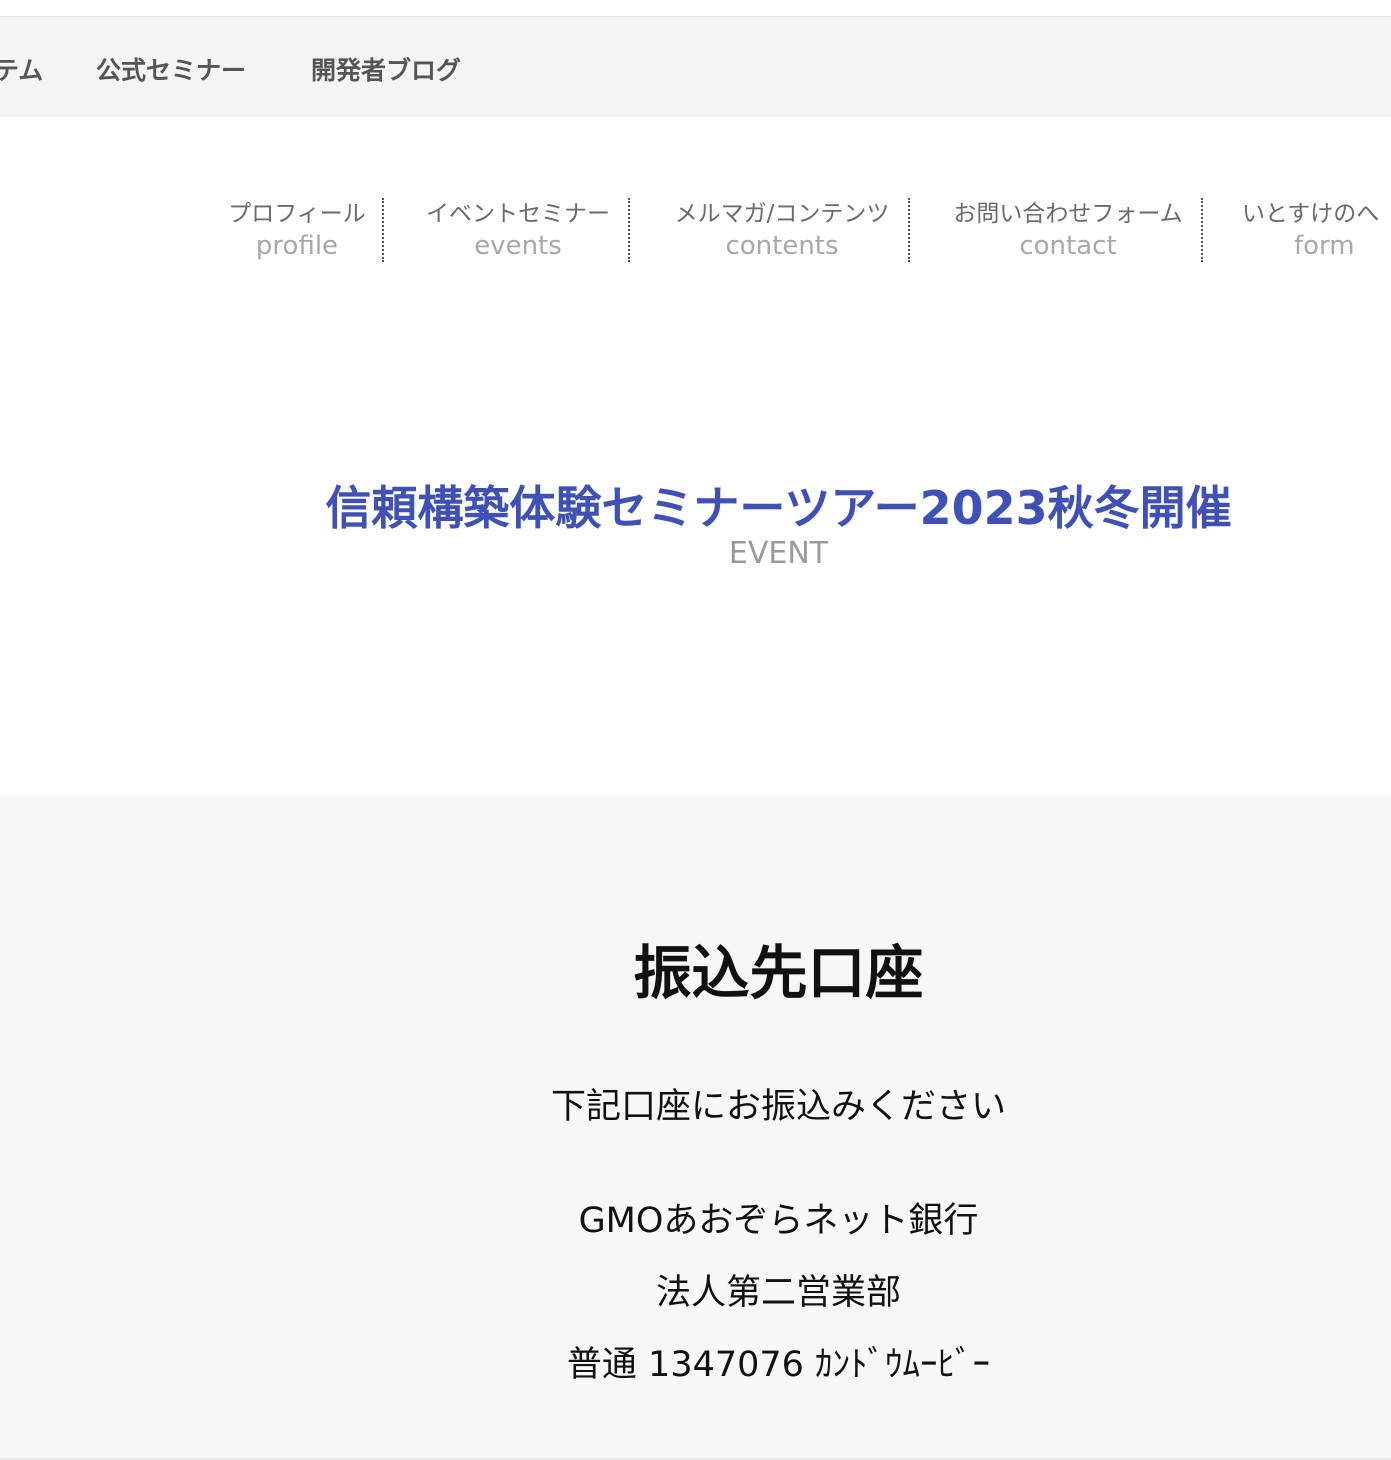  Describe the element at coordinates (297, 214) in the screenshot. I see `nav-item-profile-jp: プロフィール` at that location.